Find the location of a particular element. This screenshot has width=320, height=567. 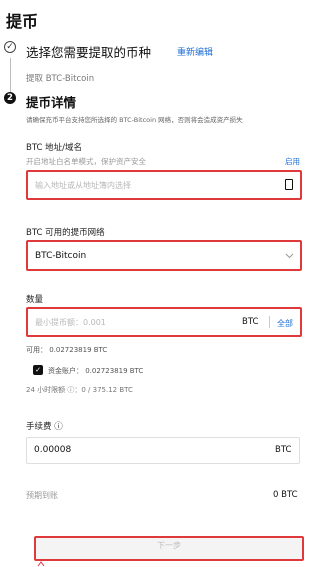

amount-field: 最小提币额：0.001 BTC 全部 is located at coordinates (164, 322).